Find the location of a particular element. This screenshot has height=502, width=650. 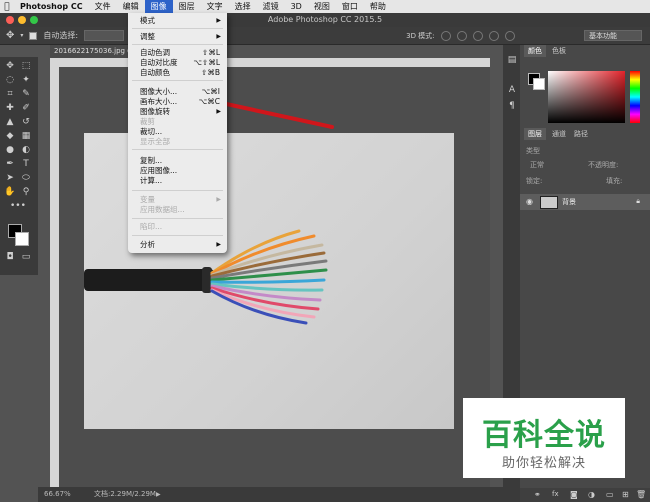

gradient-icon: ▦ is located at coordinates (26, 136).